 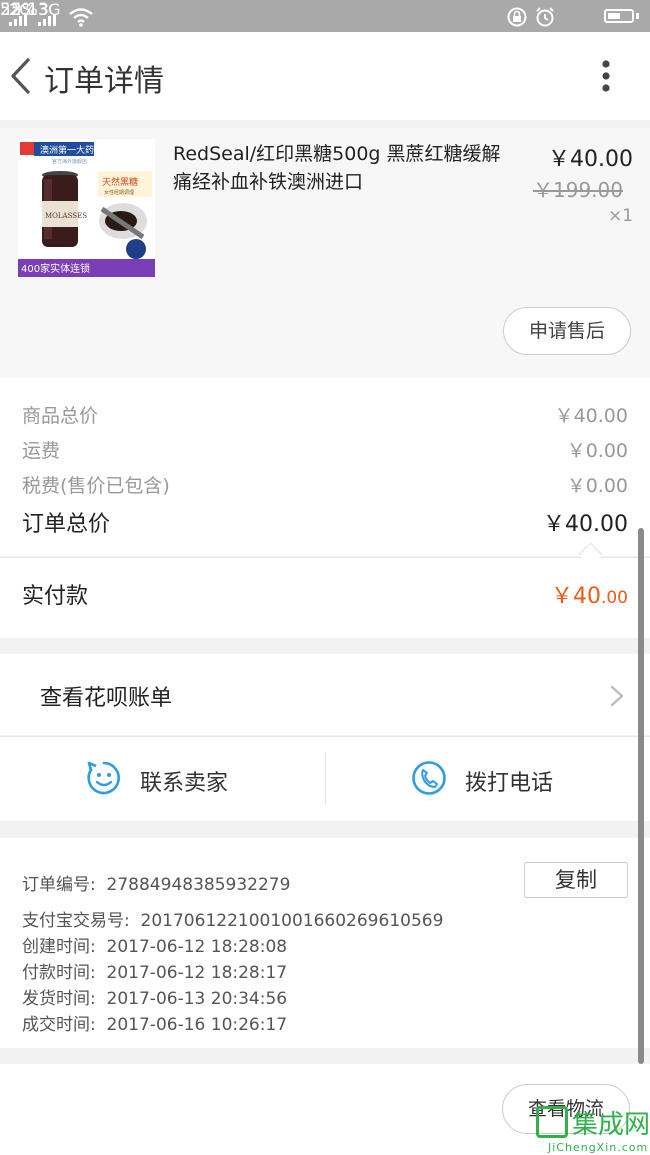 What do you see at coordinates (606, 77) in the screenshot?
I see `more-options-icon` at bounding box center [606, 77].